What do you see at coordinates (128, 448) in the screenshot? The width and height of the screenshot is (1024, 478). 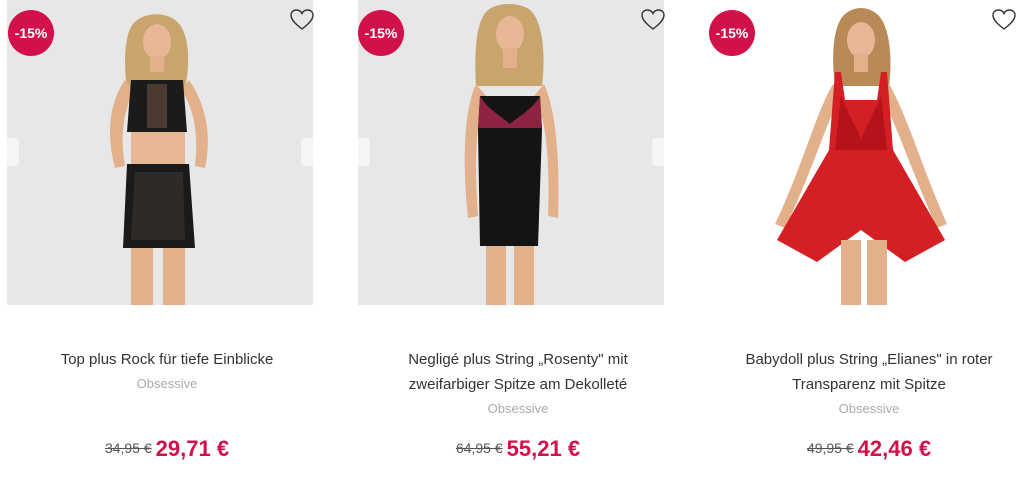 I see `old-price: 34,95 €` at bounding box center [128, 448].